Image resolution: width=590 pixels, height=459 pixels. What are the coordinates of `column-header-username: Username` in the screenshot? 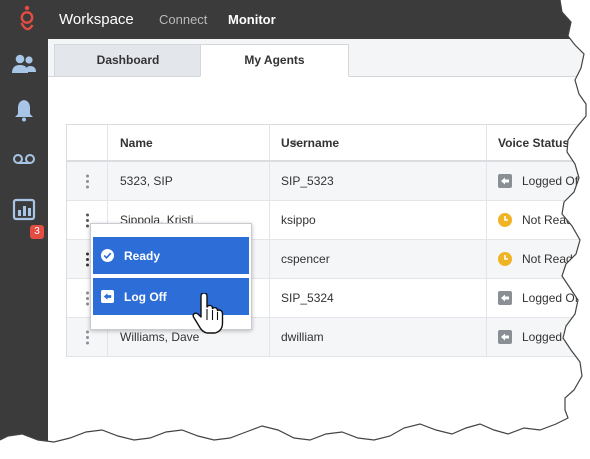 It's located at (378, 142).